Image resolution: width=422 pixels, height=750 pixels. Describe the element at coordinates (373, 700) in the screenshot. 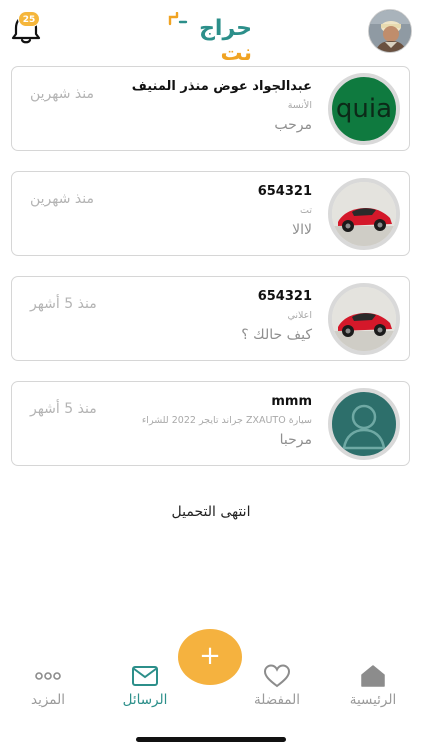

I see `nav-home-label: الرئيسية` at that location.